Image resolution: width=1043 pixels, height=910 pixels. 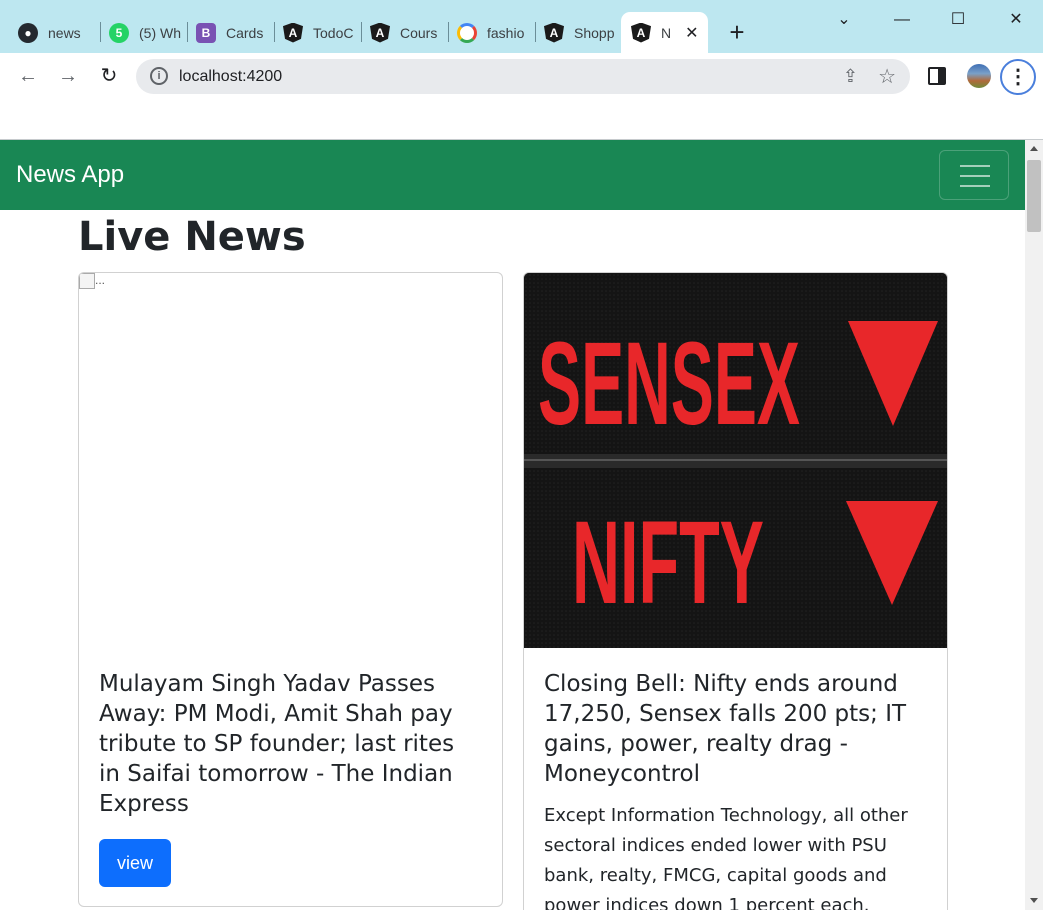 I want to click on tab-title: N, so click(x=666, y=32).